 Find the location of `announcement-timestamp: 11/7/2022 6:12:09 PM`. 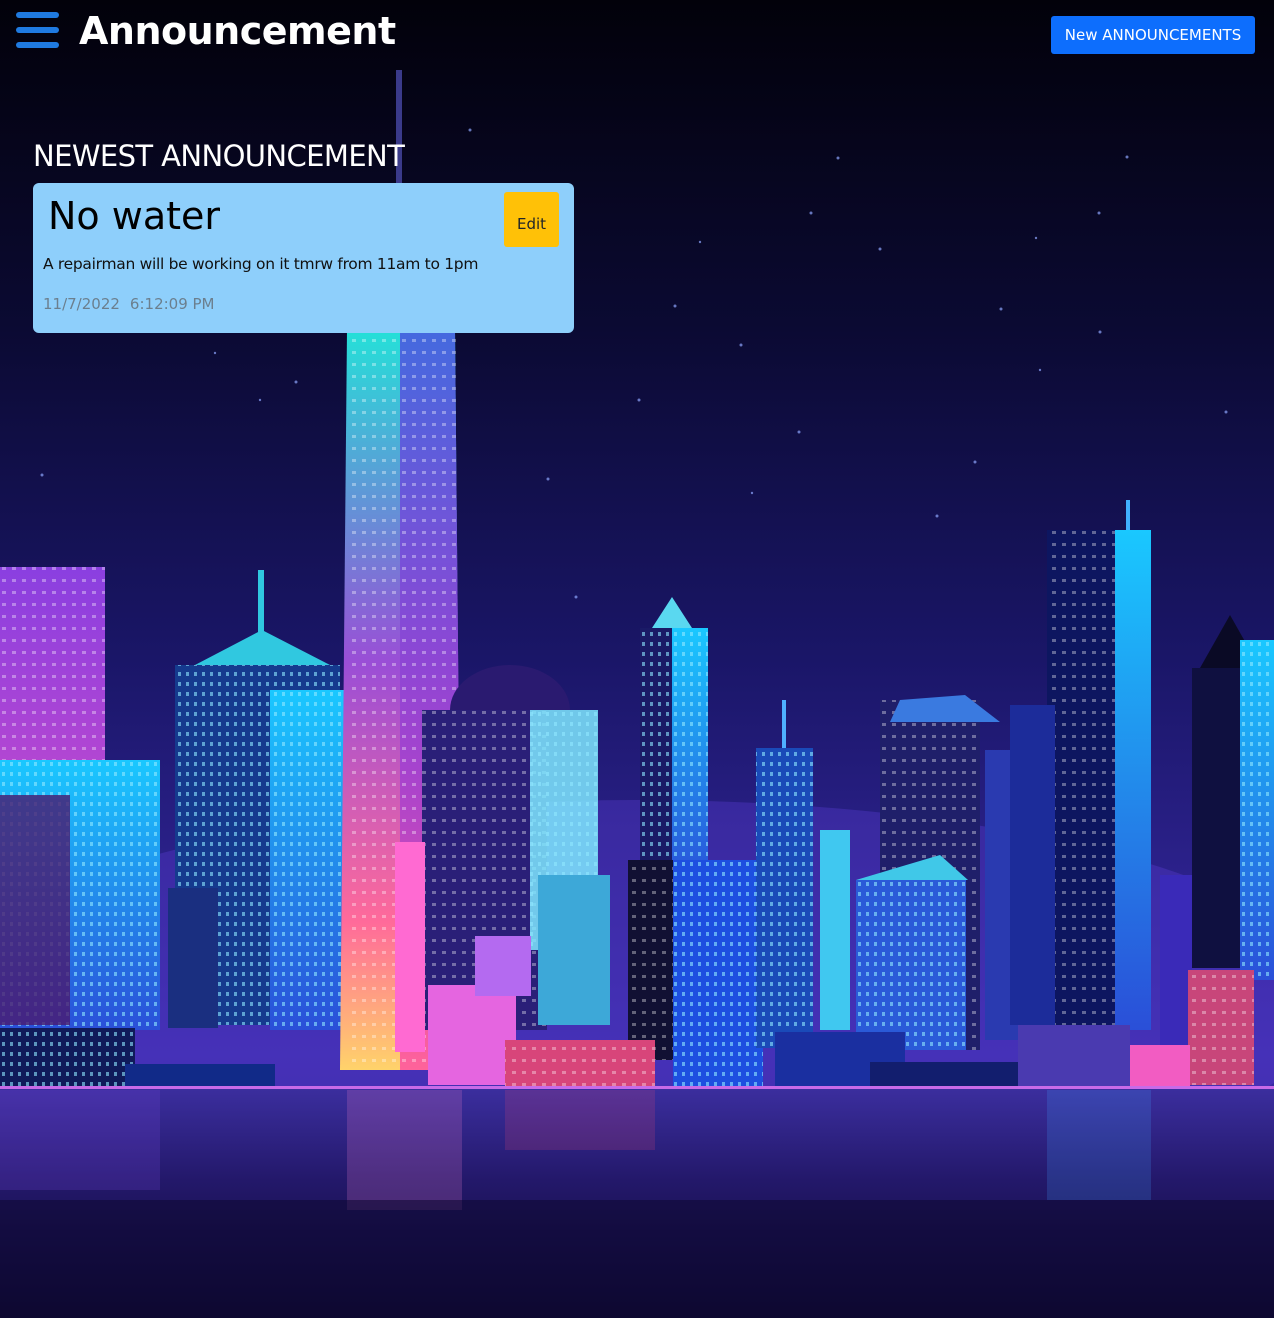

announcement-timestamp: 11/7/2022 6:12:09 PM is located at coordinates (129, 304).